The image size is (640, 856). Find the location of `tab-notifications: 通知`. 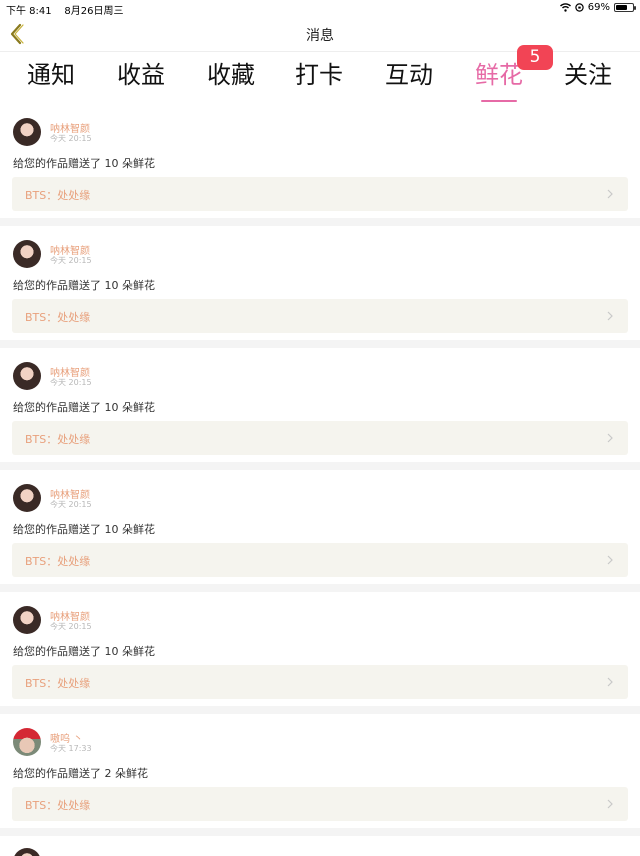

tab-notifications: 通知 is located at coordinates (51, 77).